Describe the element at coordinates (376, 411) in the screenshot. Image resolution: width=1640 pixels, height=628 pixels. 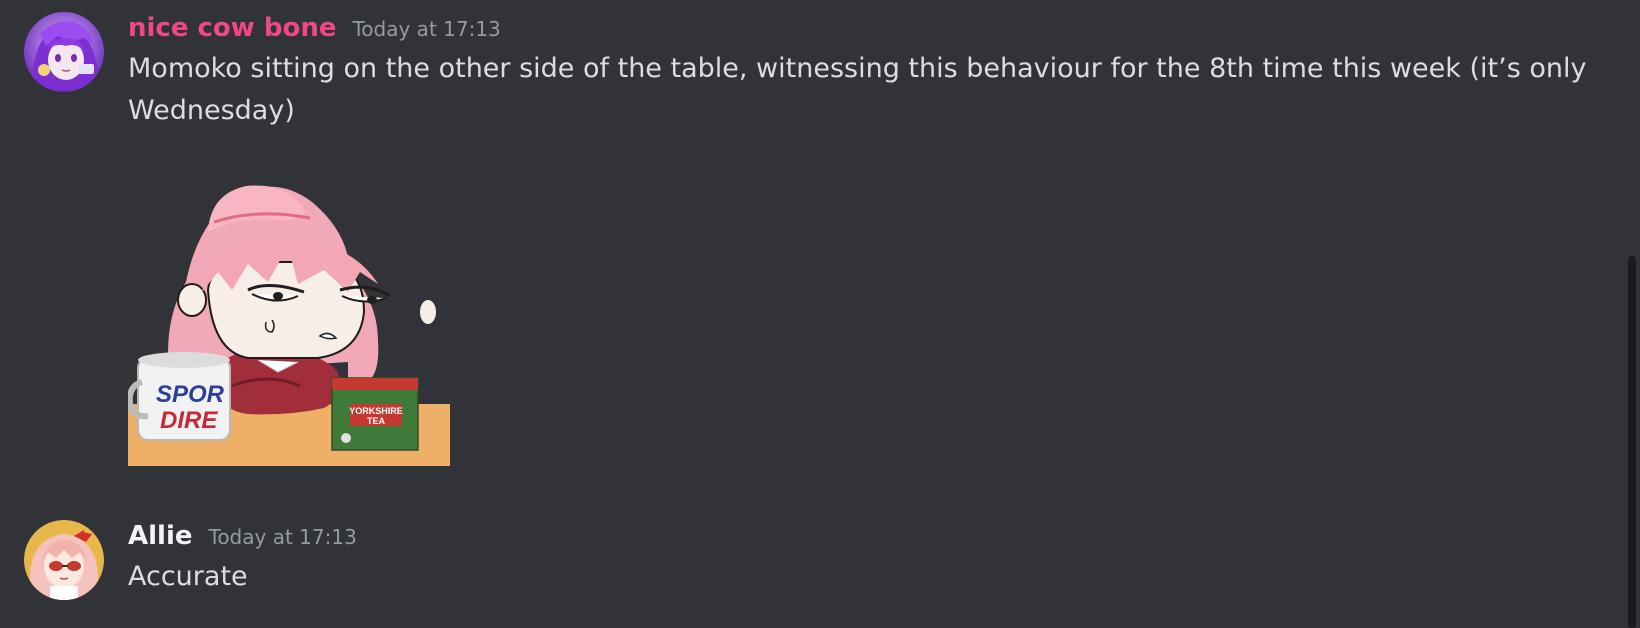
I see `svg-text: YORKSHIRE` at that location.